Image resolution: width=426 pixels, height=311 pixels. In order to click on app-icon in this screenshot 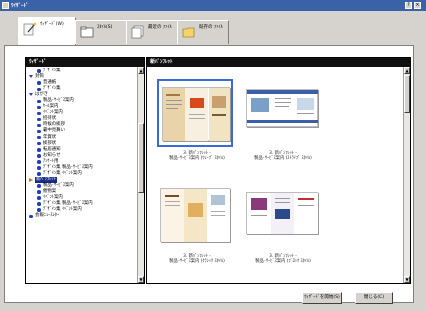, I will do `click(5, 5)`.